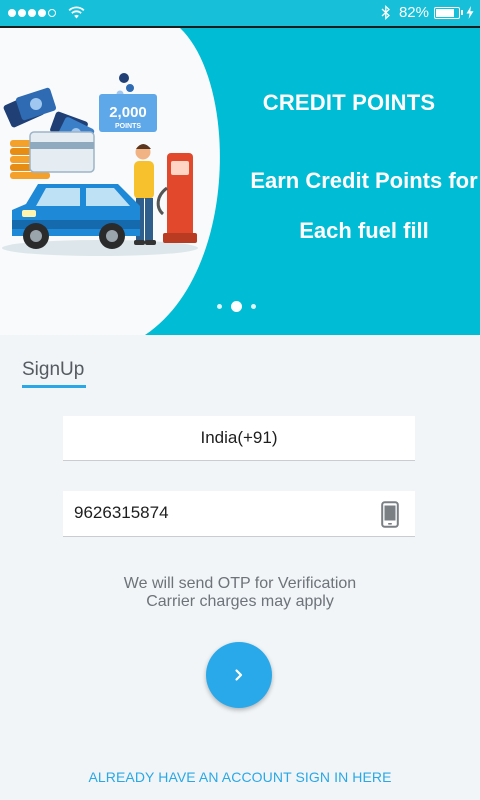 The height and width of the screenshot is (800, 480). Describe the element at coordinates (128, 112) in the screenshot. I see `points-badge-value: 2,000` at that location.